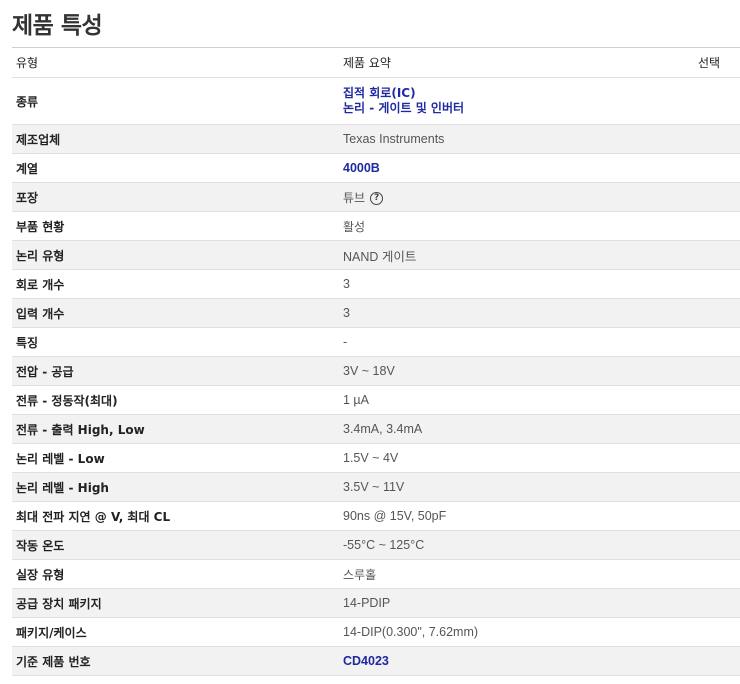  Describe the element at coordinates (403, 108) in the screenshot. I see `category-link-logic-gates: 논리 - 게이트 및 인버터` at that location.